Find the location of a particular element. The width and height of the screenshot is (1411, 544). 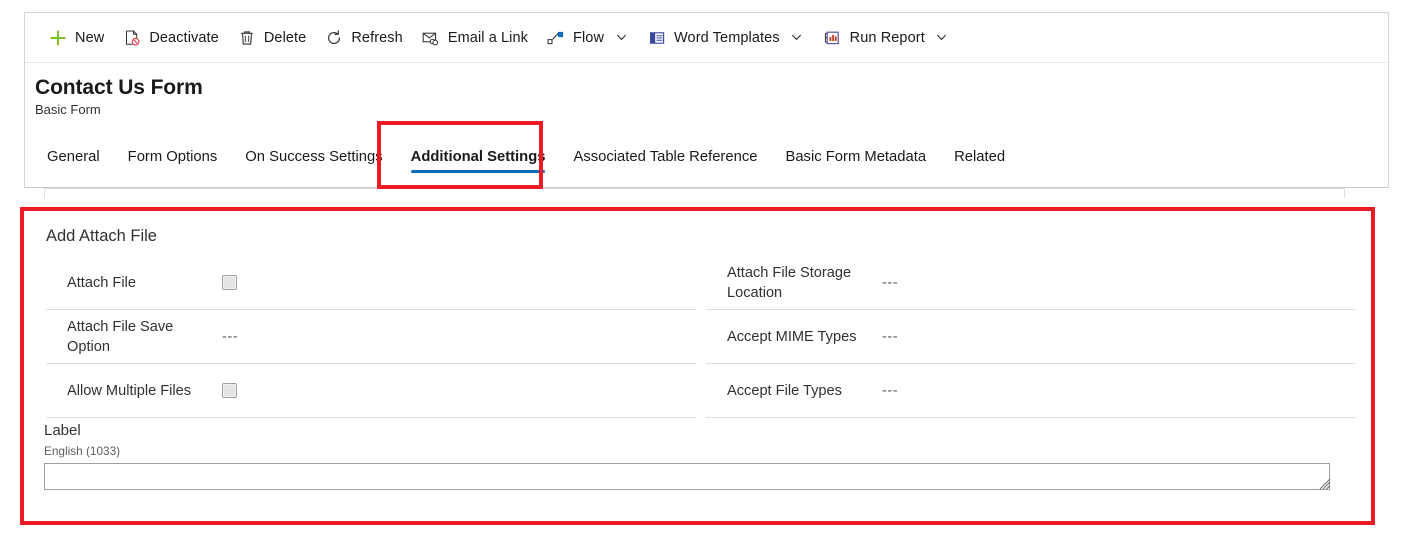

allow-multiple-files-checkbox is located at coordinates (229, 390).